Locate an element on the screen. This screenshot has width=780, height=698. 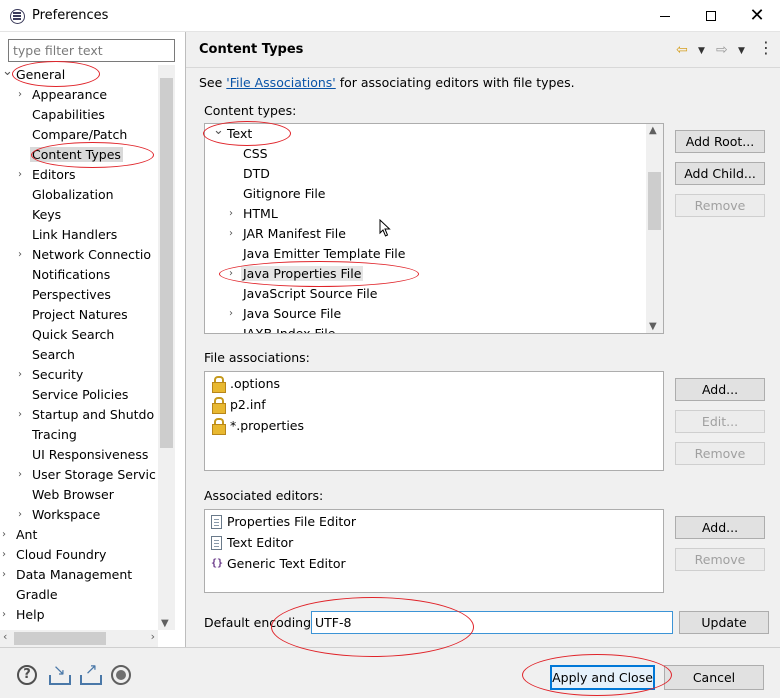
tree-item: ⌄ General is located at coordinates (34, 75).